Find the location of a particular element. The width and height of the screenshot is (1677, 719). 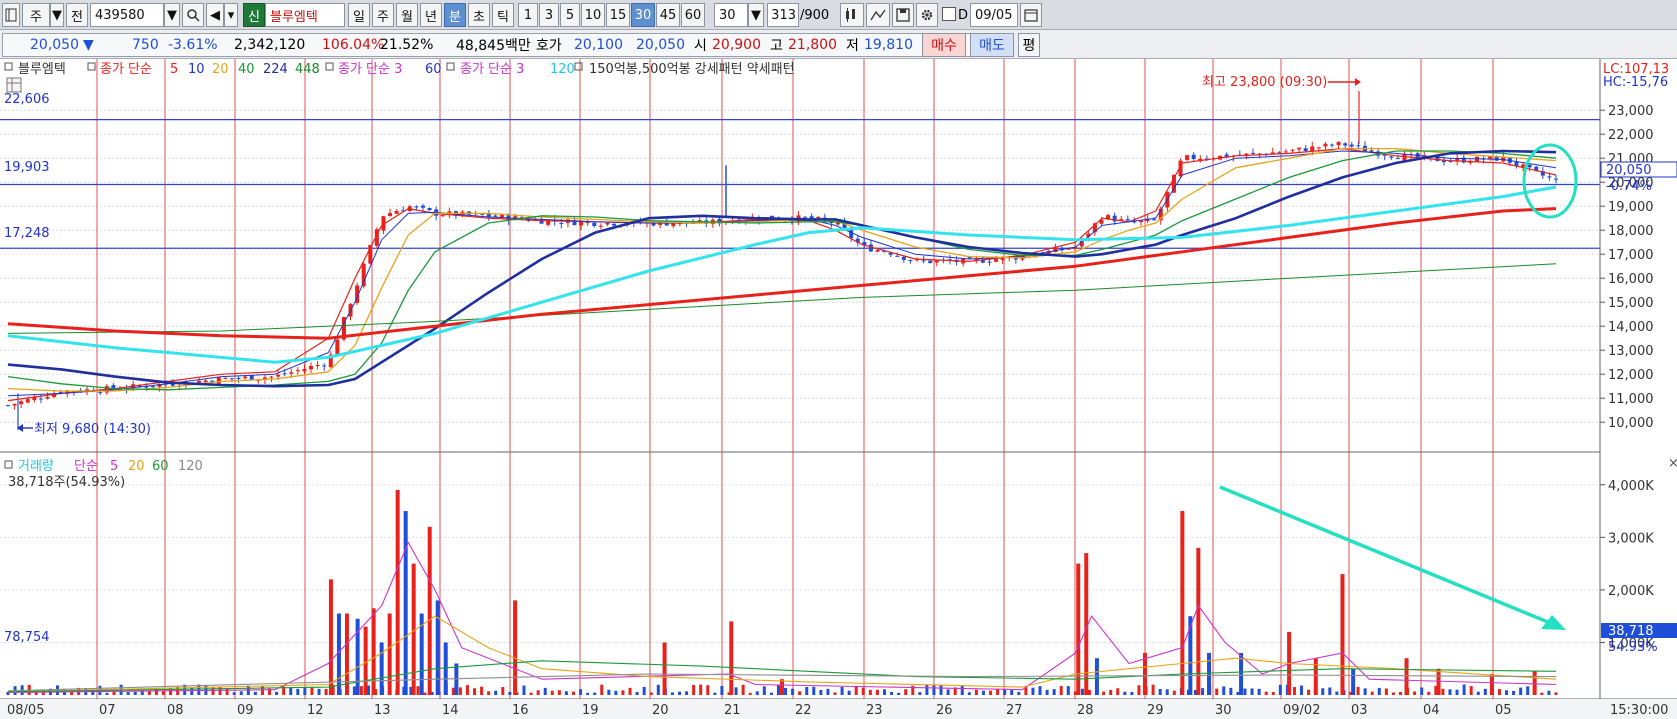

market-button: 전 is located at coordinates (77, 15).